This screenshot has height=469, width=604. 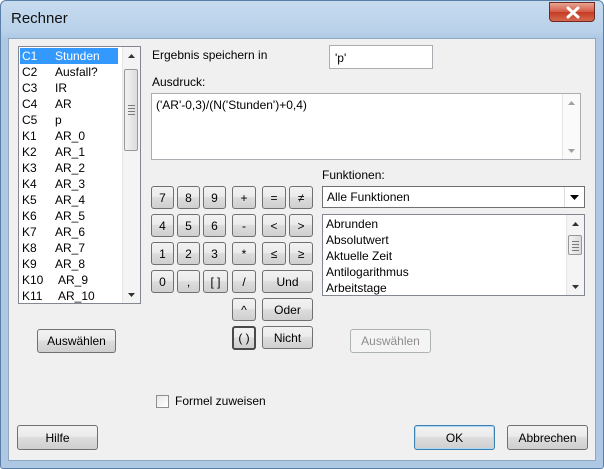 I want to click on function-list-item: Antilogarithmus, so click(x=444, y=272).